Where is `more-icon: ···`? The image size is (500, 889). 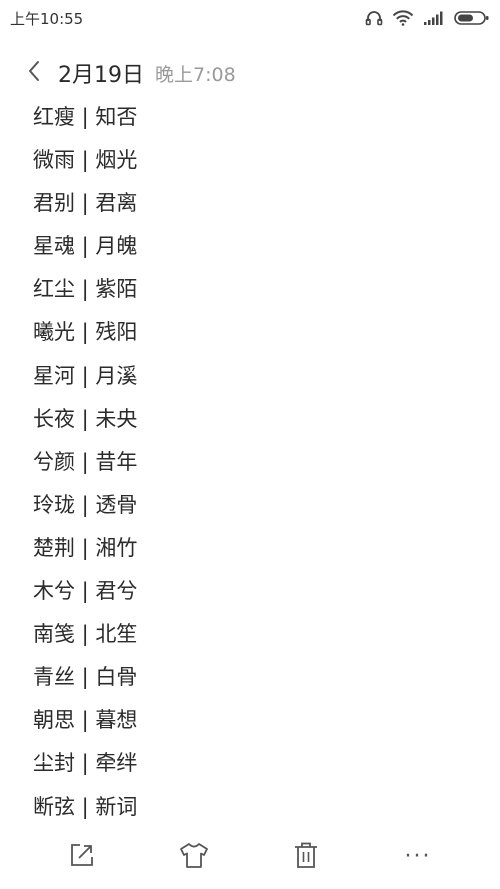
more-icon: ··· is located at coordinates (418, 856).